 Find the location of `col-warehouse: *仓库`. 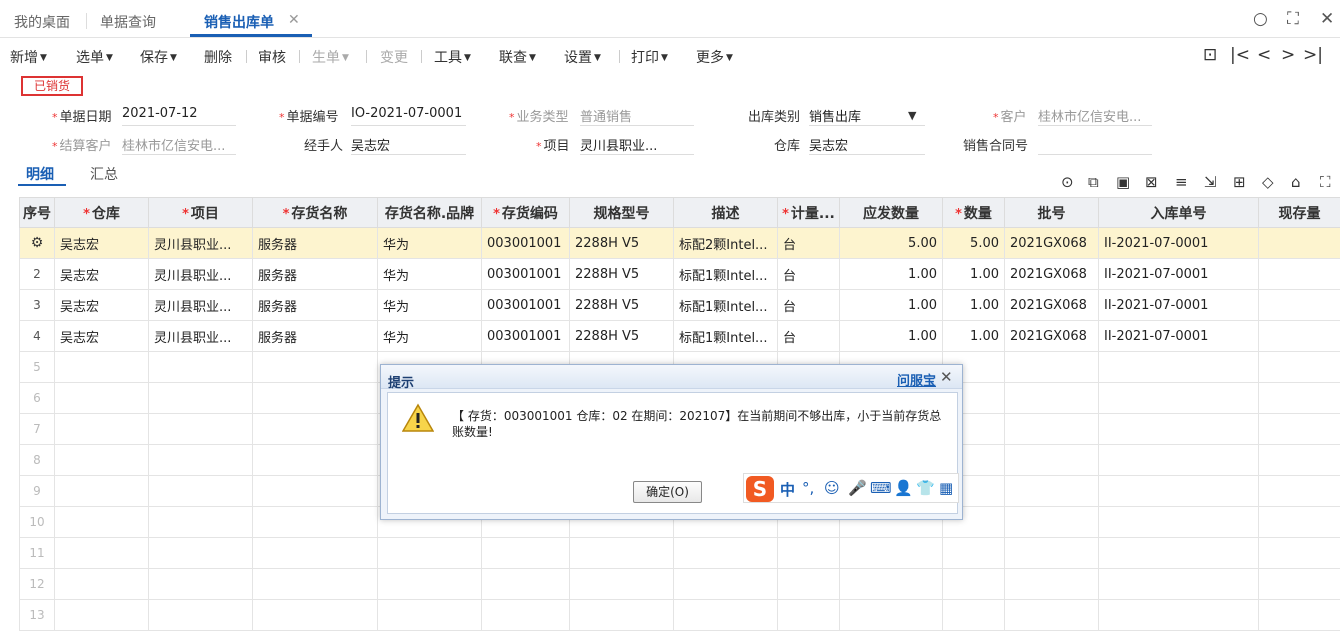

col-warehouse: *仓库 is located at coordinates (102, 213).